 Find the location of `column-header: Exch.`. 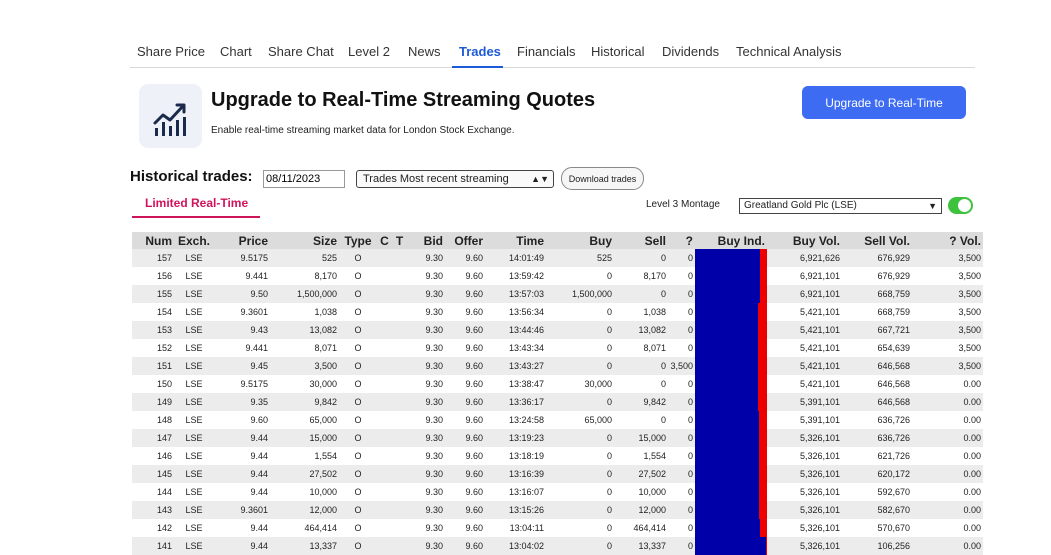

column-header: Exch. is located at coordinates (194, 240).